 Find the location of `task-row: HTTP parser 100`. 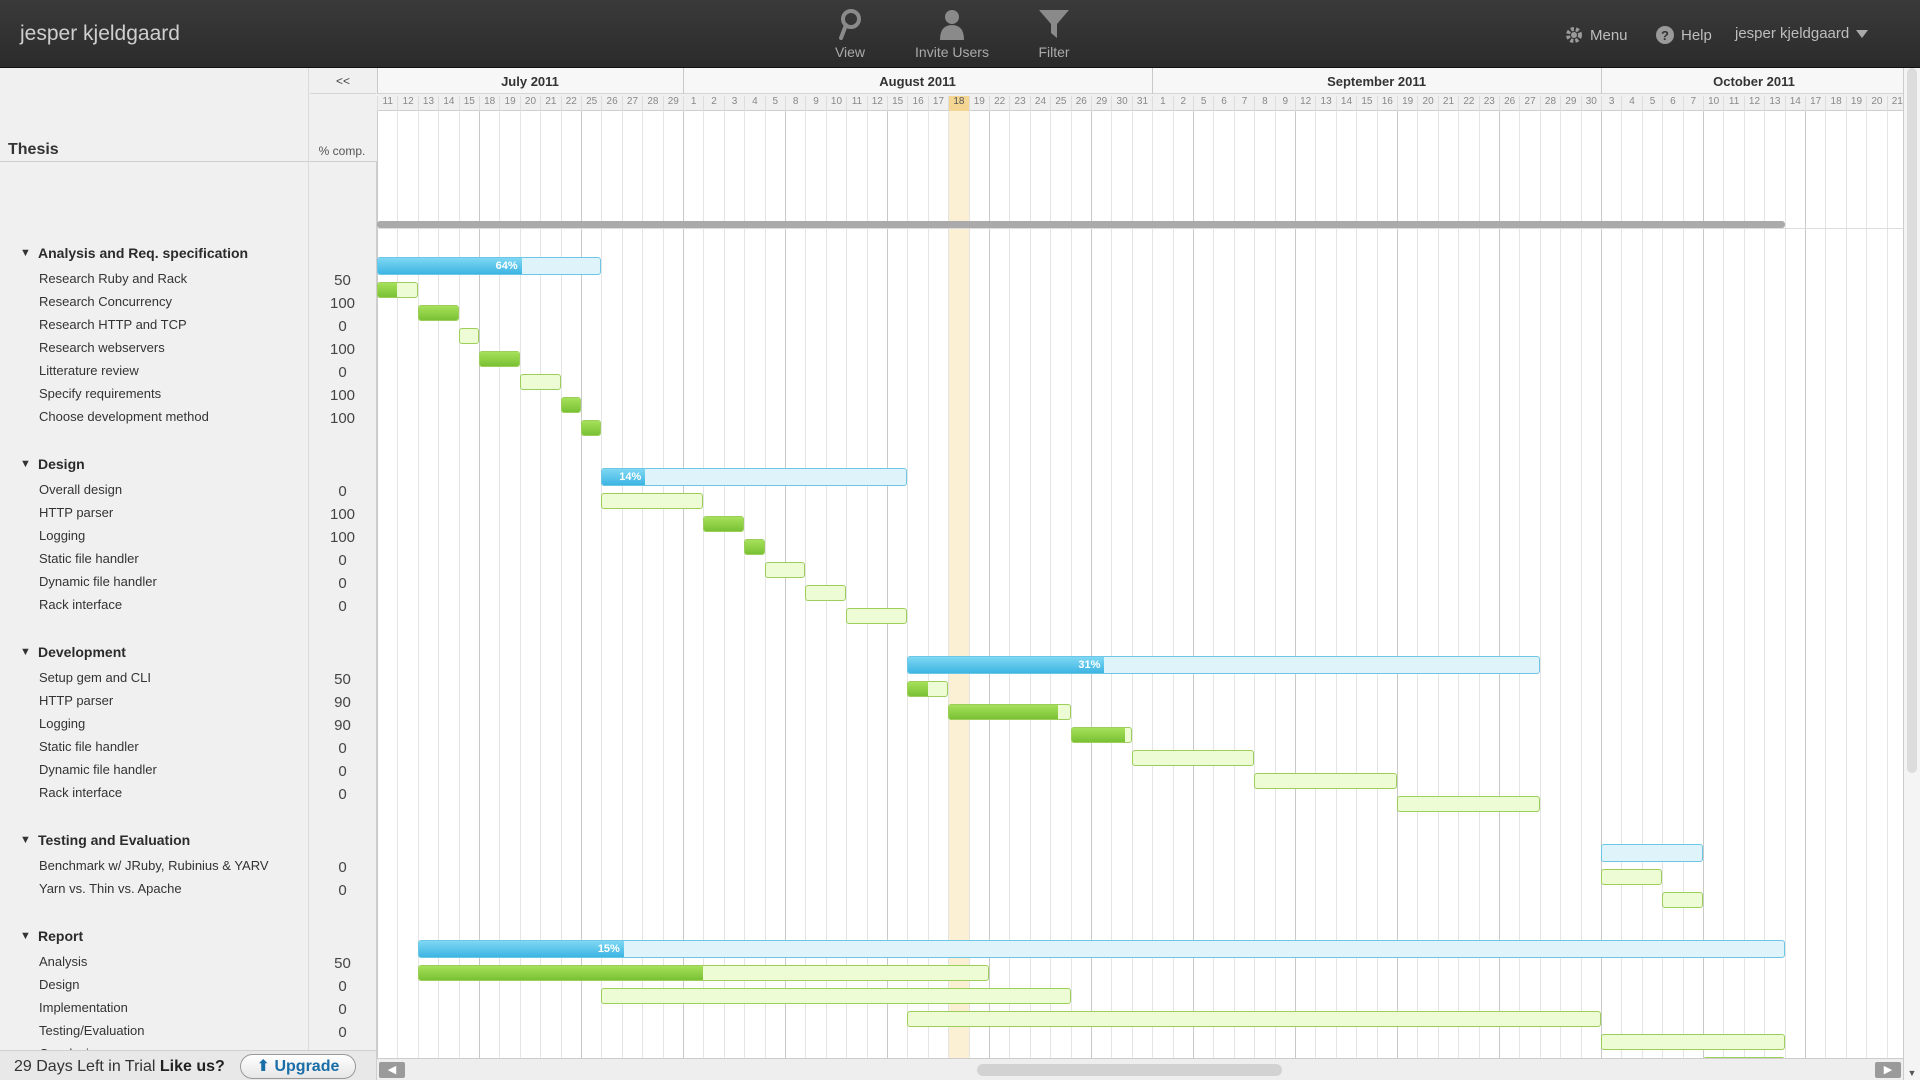

task-row: HTTP parser 100 is located at coordinates (188, 513).